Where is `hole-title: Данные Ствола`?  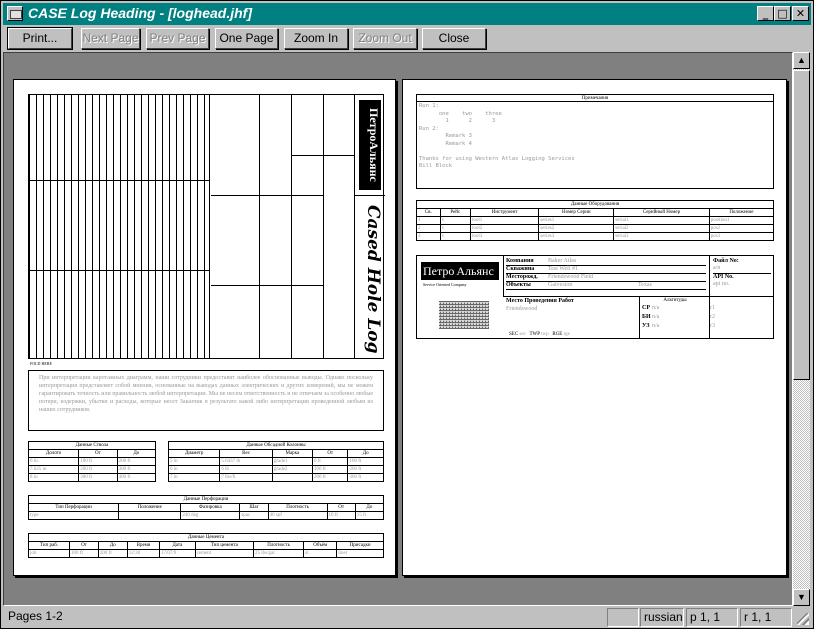 hole-title: Данные Ствола is located at coordinates (92, 445).